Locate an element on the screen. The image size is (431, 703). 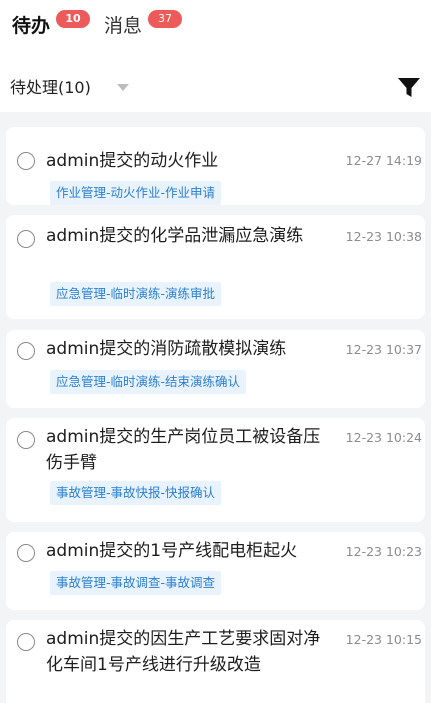
tab-todo-label: 待办 is located at coordinates (31, 26).